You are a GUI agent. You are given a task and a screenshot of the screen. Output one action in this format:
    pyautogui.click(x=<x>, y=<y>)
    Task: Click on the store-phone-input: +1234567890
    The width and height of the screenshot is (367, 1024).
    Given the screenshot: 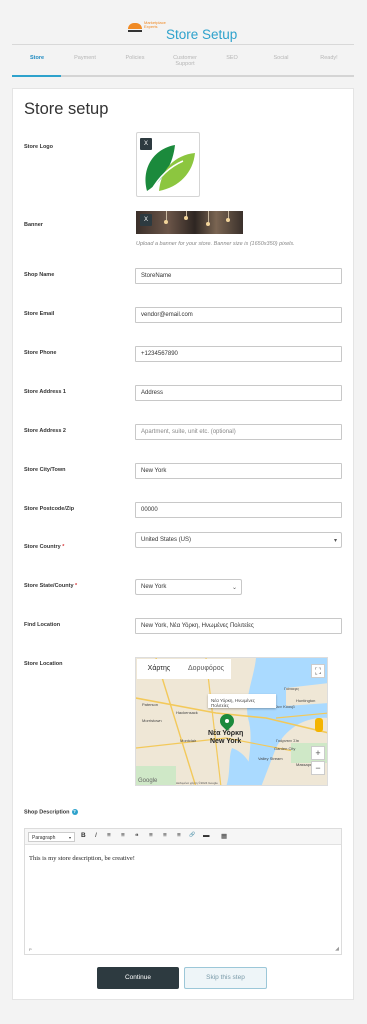 What is the action you would take?
    pyautogui.click(x=238, y=354)
    